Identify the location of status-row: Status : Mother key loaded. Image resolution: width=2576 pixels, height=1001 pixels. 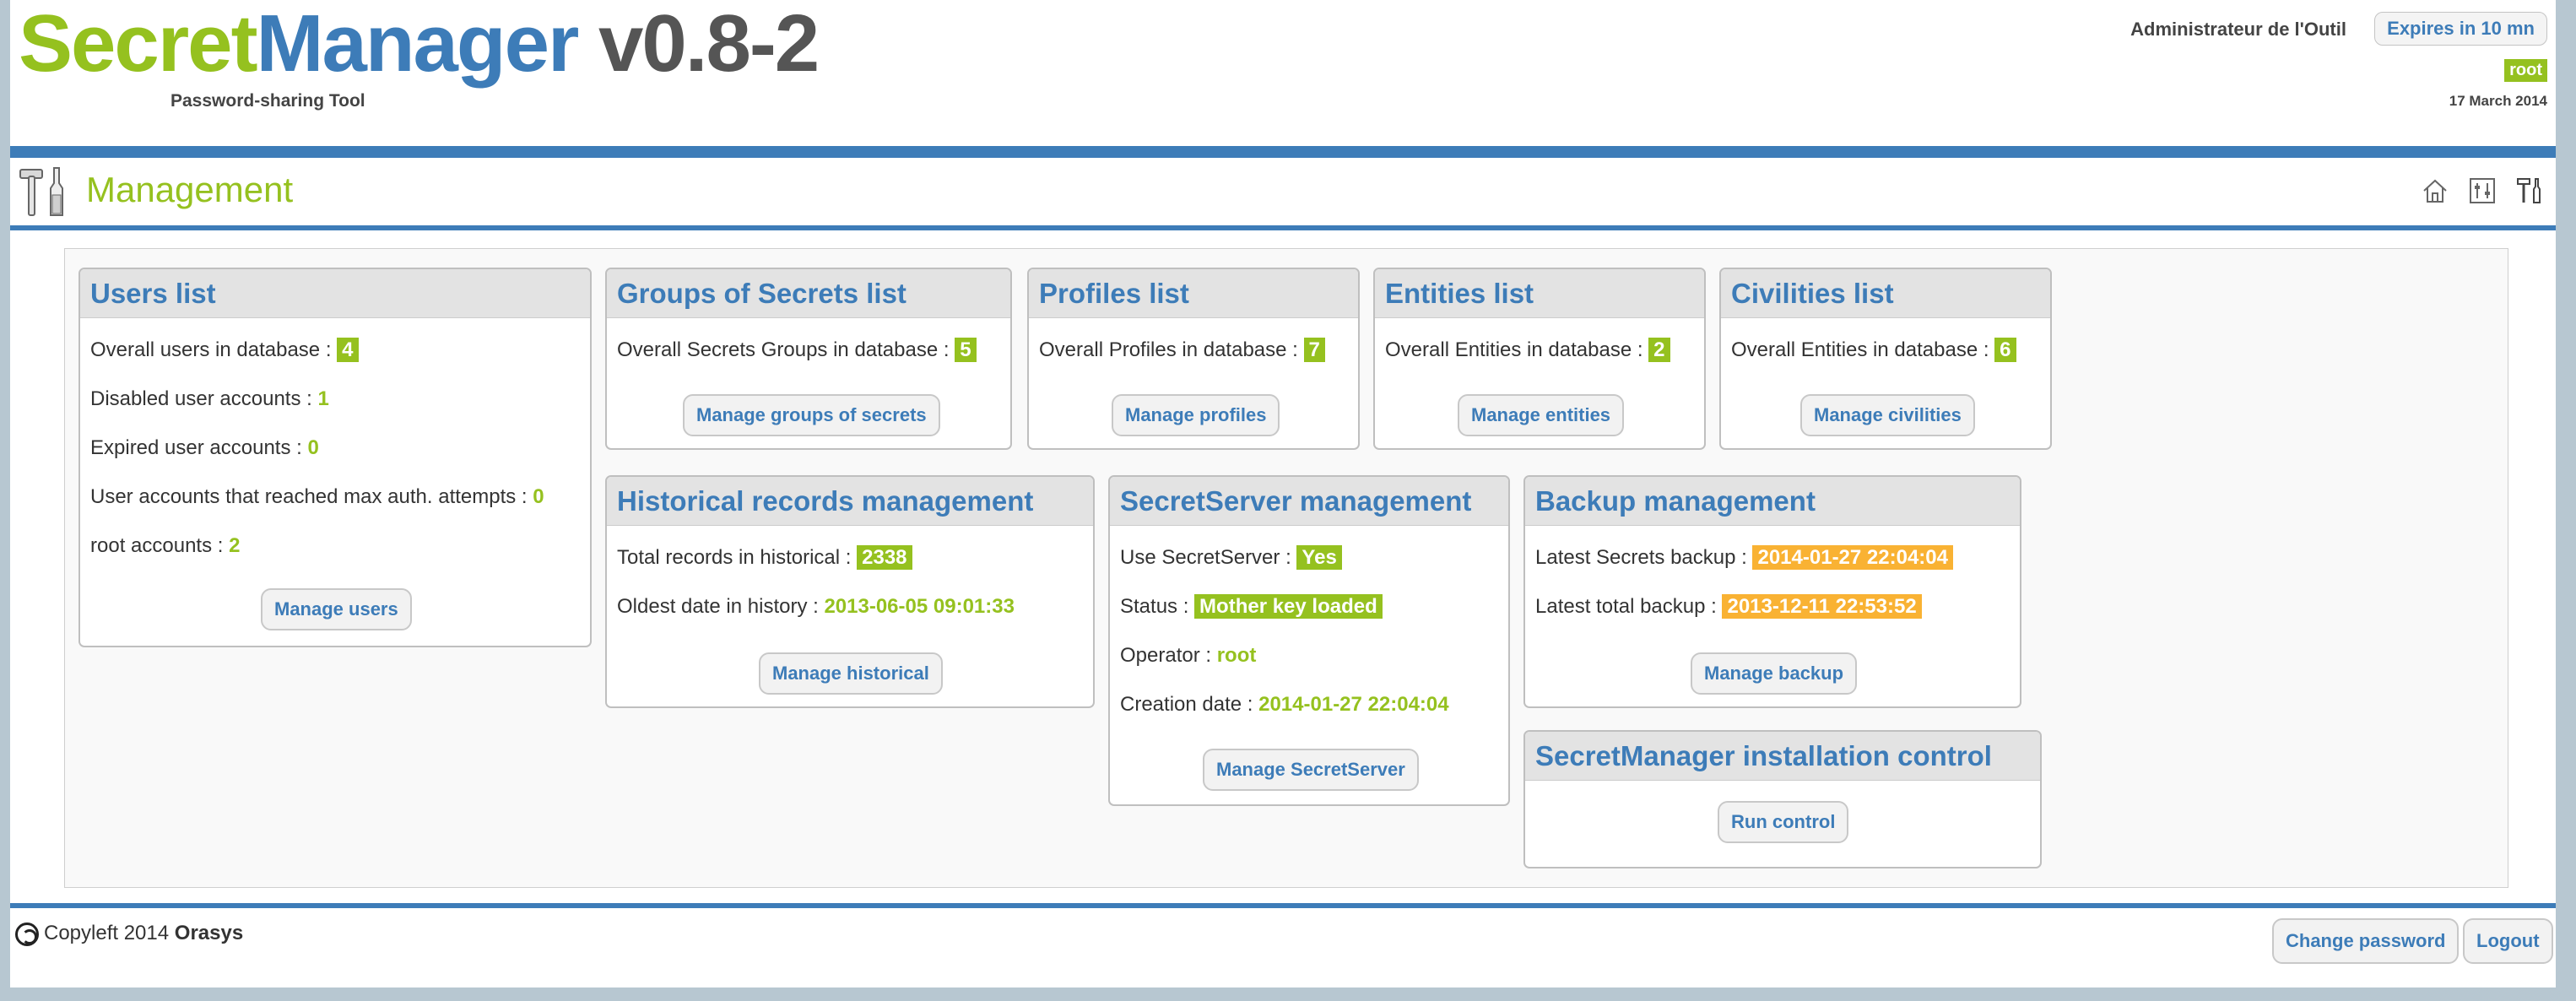
(1251, 606).